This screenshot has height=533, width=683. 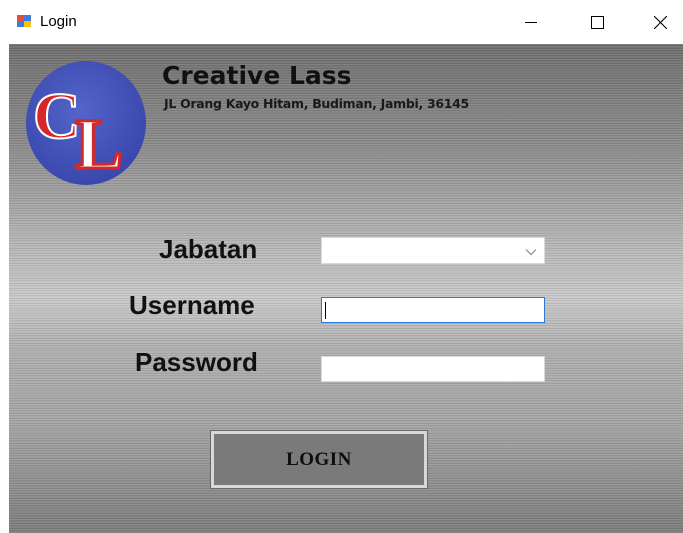 I want to click on username-label: Username, so click(x=192, y=305).